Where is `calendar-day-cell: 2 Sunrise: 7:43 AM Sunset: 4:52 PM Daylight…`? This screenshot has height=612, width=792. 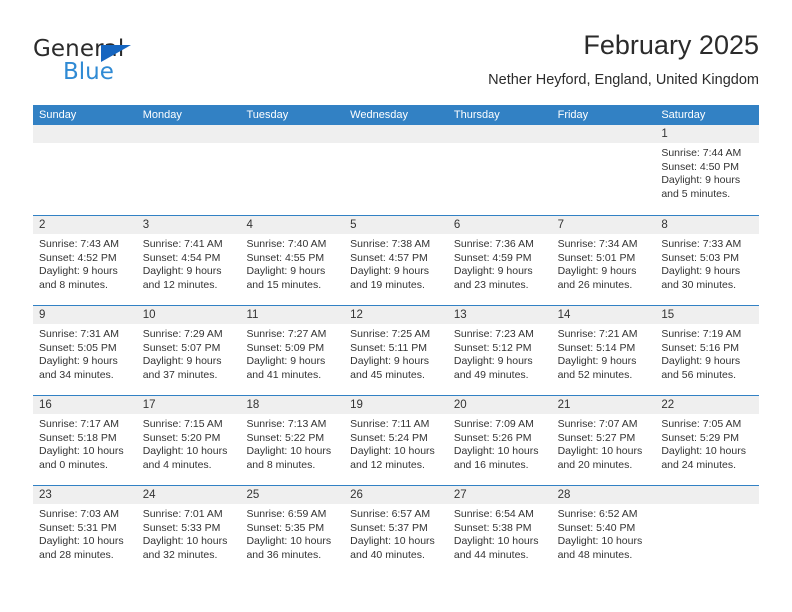
calendar-day-cell: 2 Sunrise: 7:43 AM Sunset: 4:52 PM Daylight… is located at coordinates (85, 260).